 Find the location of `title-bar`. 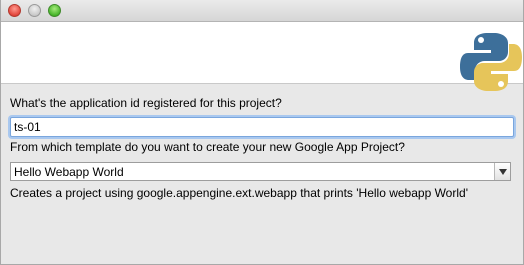

title-bar is located at coordinates (262, 11).